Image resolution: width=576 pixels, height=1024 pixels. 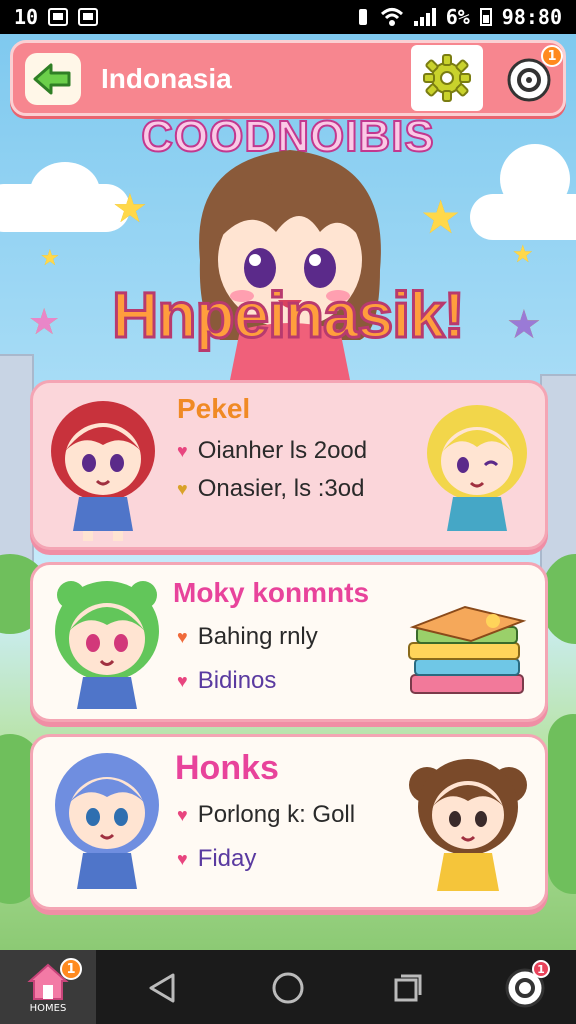 I want to click on system-back-button, so click(x=162, y=988).